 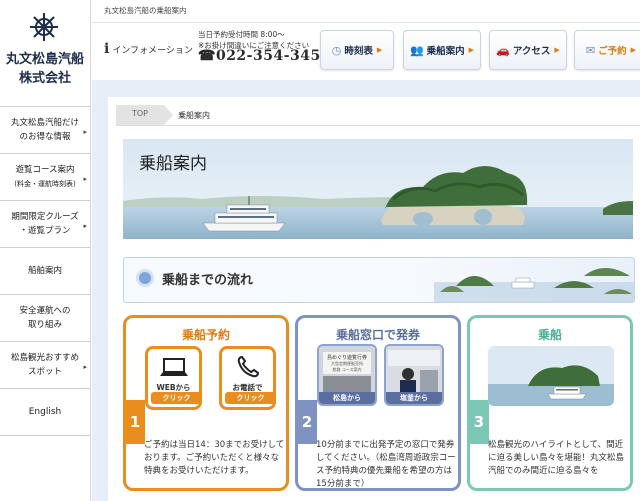 What do you see at coordinates (551, 376) in the screenshot?
I see `ship-photo-icon` at bounding box center [551, 376].